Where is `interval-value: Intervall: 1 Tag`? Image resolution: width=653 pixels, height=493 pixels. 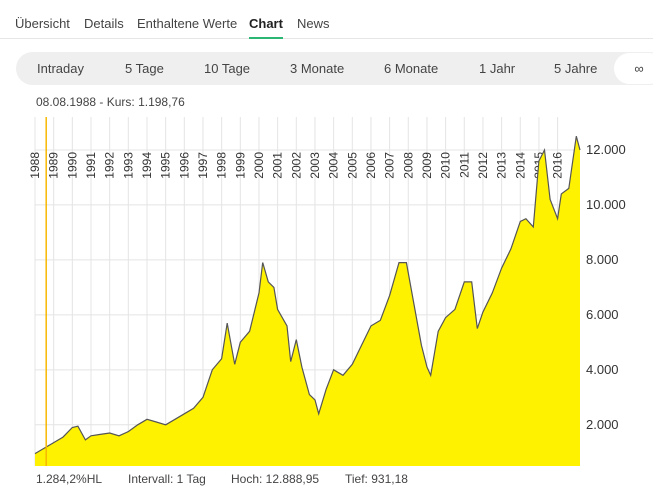
interval-value: Intervall: 1 Tag is located at coordinates (167, 479).